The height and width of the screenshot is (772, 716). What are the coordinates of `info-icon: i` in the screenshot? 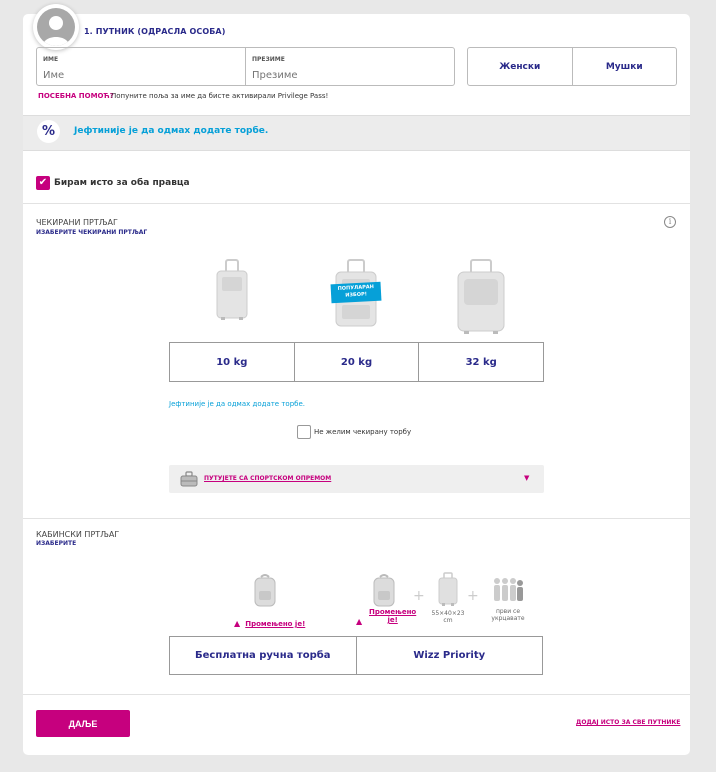 It's located at (670, 222).